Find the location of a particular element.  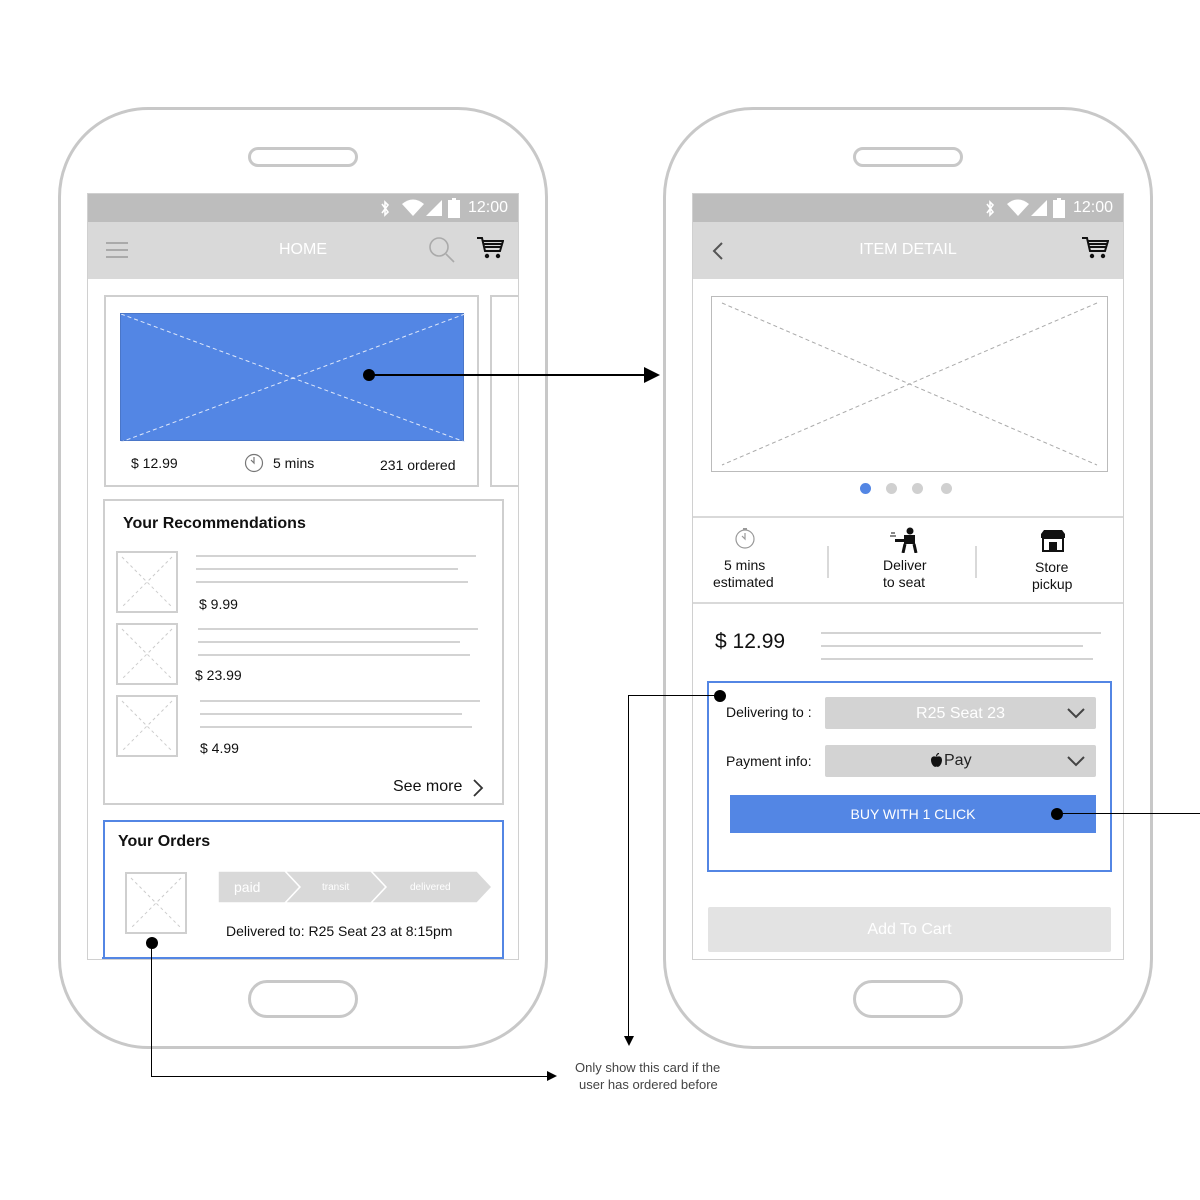

annotation-note-line1: Only show this card if the is located at coordinates (648, 1067).